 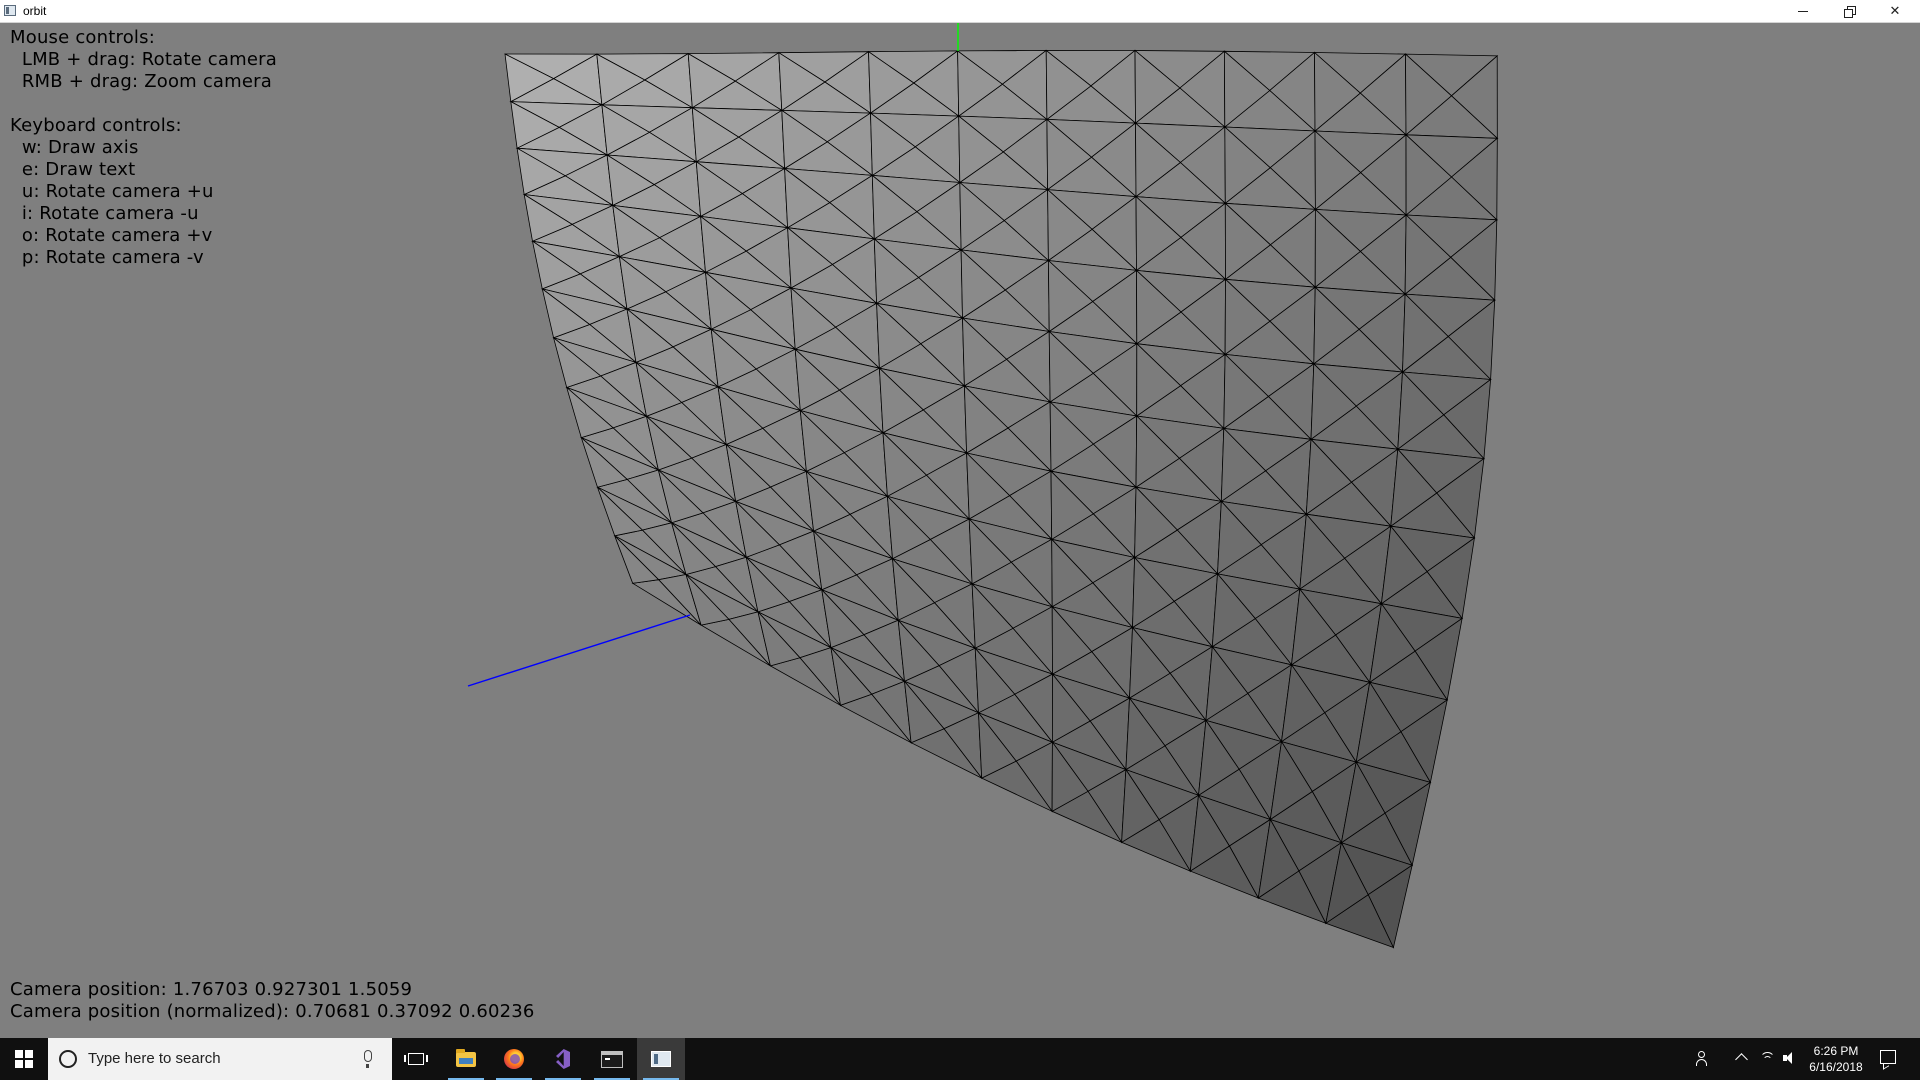 What do you see at coordinates (10, 10) in the screenshot?
I see `app-icon` at bounding box center [10, 10].